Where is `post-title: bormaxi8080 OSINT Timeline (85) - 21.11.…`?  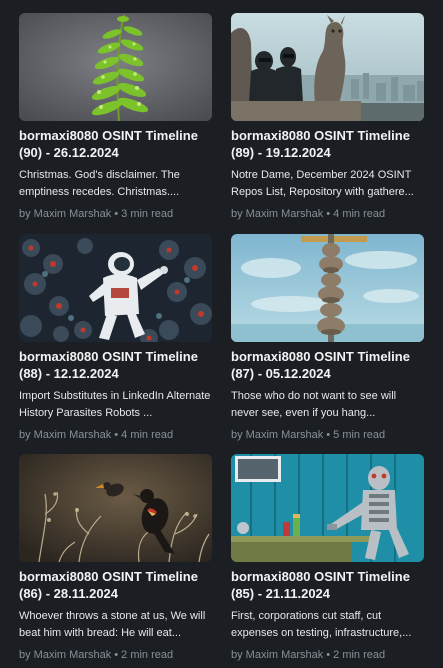
post-title: bormaxi8080 OSINT Timeline (85) - 21.11.… is located at coordinates (327, 585).